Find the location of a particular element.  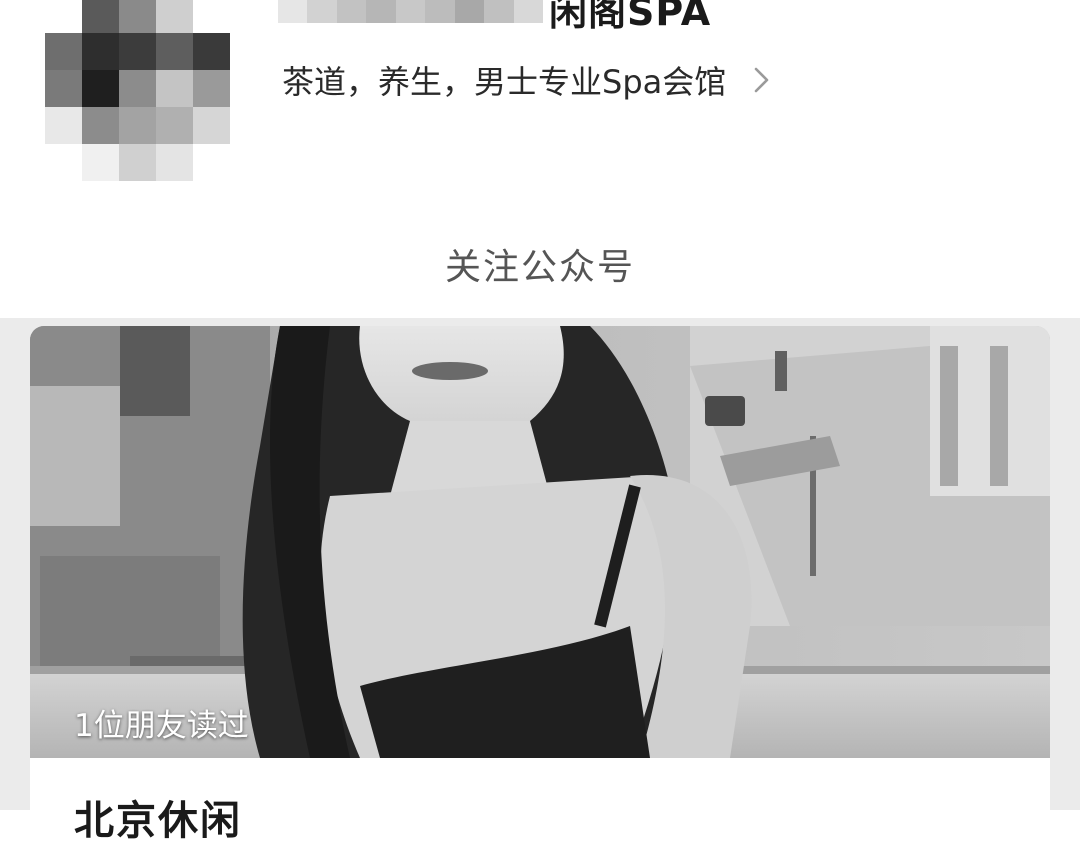

account-intro: 茶道，养生，男士专业Spa会馆 is located at coordinates (504, 82).